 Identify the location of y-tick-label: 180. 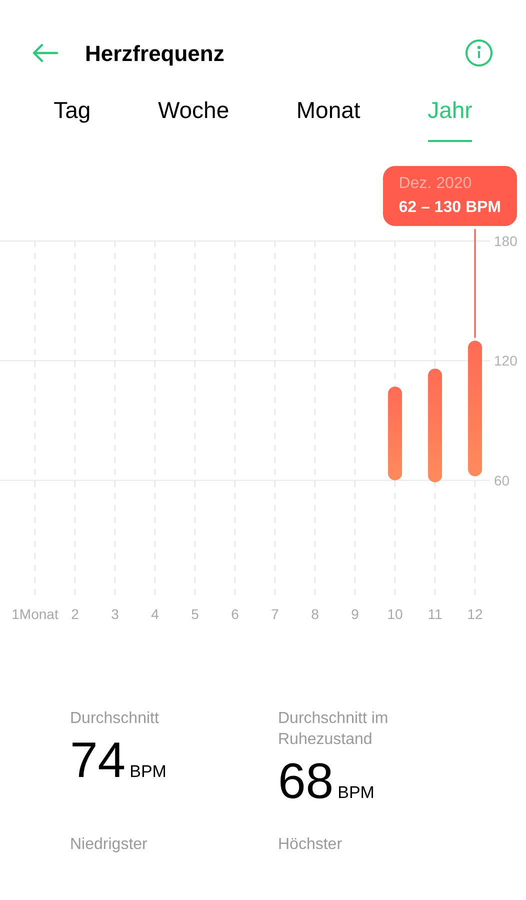
(506, 240).